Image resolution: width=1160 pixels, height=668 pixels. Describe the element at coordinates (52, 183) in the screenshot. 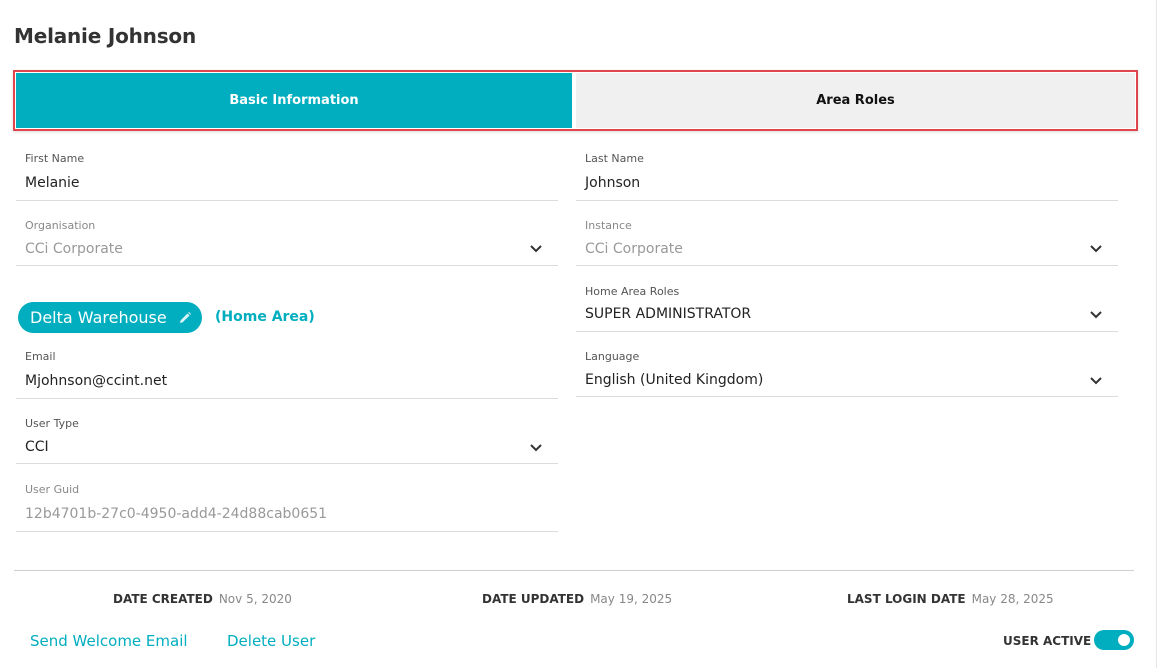

I see `first-name-value: Melanie` at that location.